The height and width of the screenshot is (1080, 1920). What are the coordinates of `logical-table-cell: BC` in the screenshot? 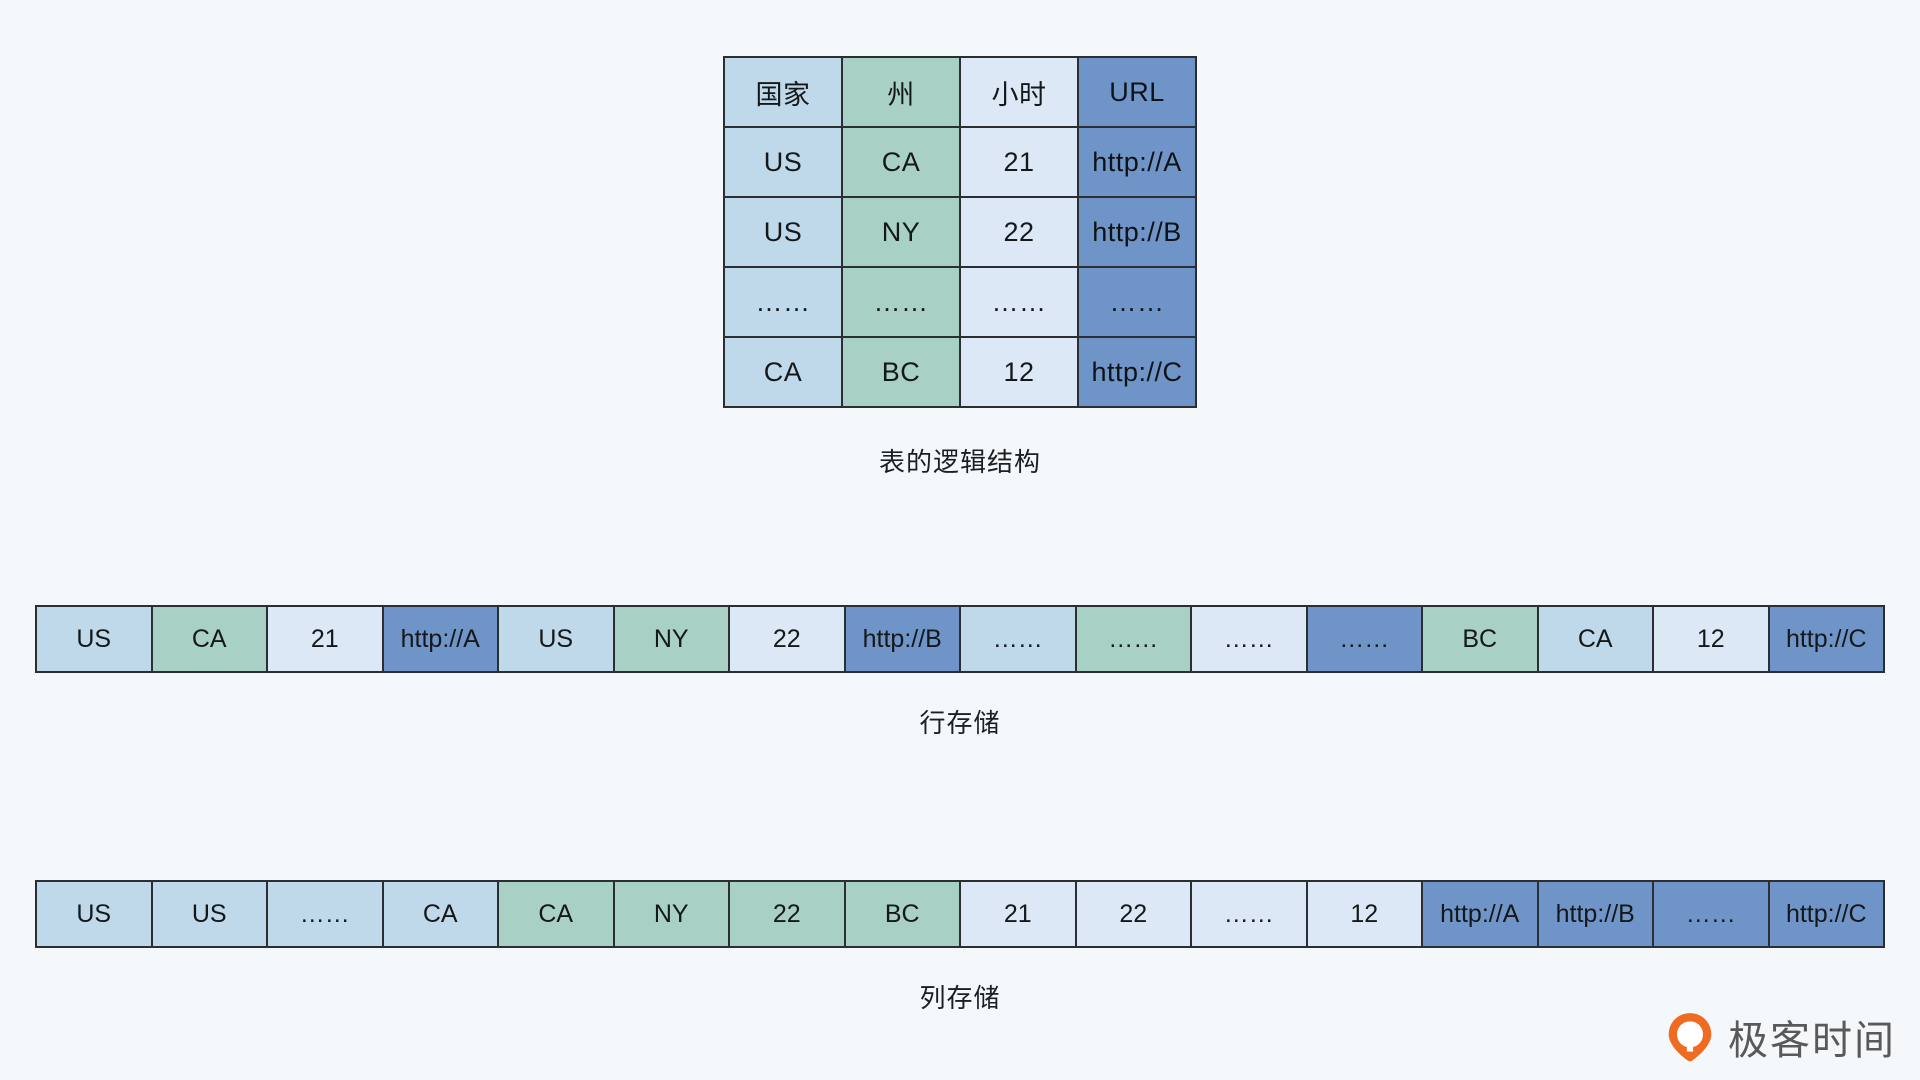 It's located at (901, 372).